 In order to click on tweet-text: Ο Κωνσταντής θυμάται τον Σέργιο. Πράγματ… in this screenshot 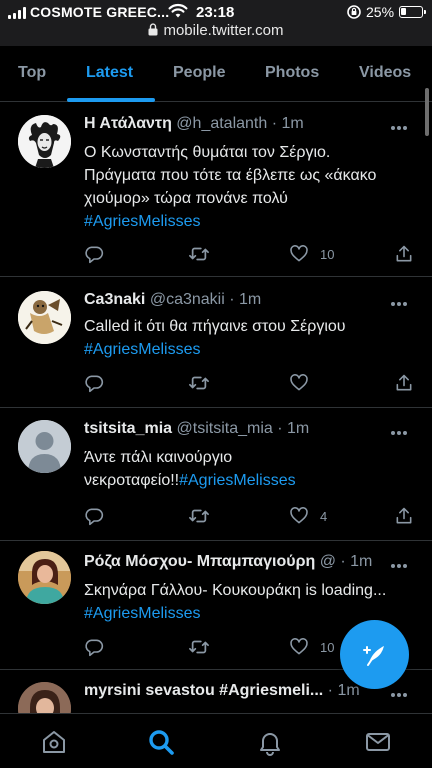, I will do `click(249, 187)`.